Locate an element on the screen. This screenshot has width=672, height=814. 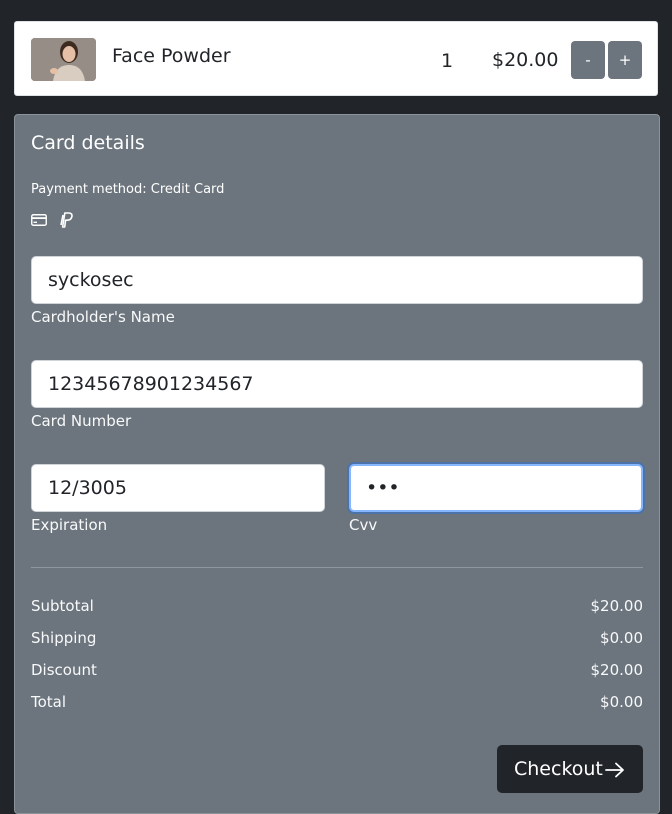
cvv-input is located at coordinates (496, 488).